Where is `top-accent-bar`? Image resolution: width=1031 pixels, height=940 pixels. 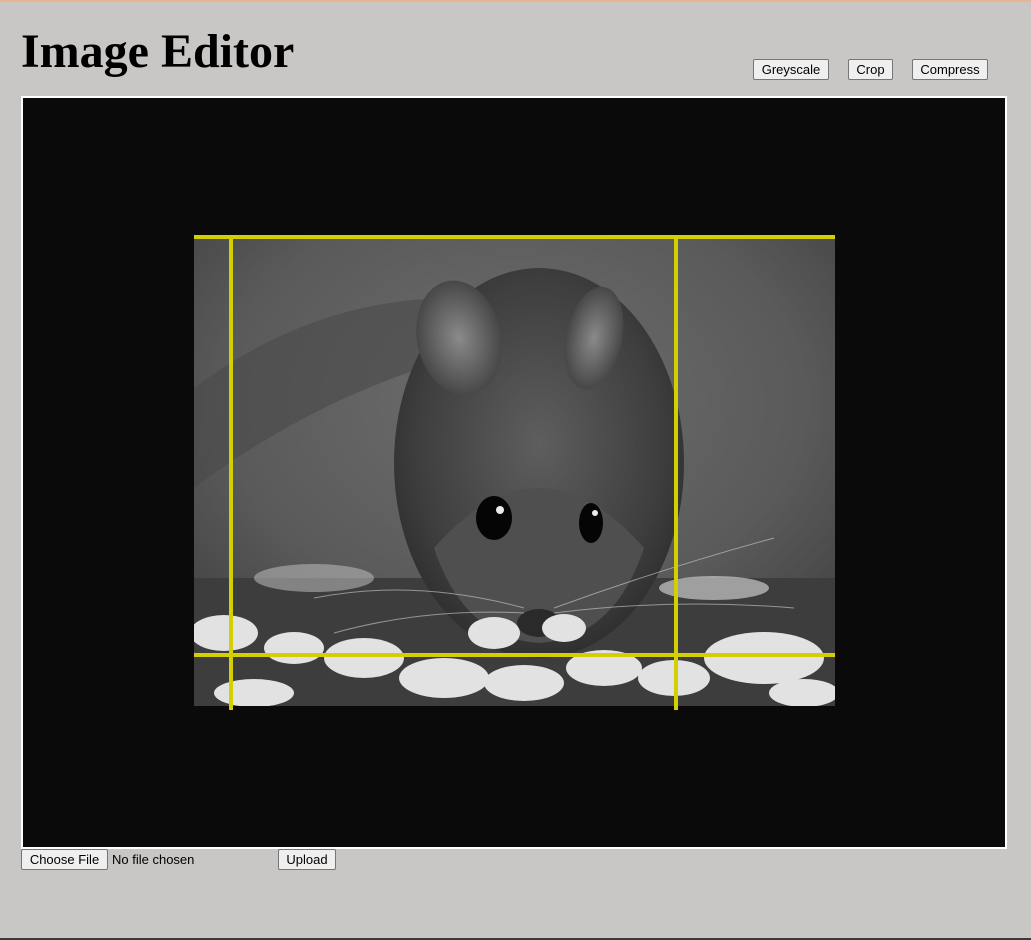
top-accent-bar is located at coordinates (515, 1).